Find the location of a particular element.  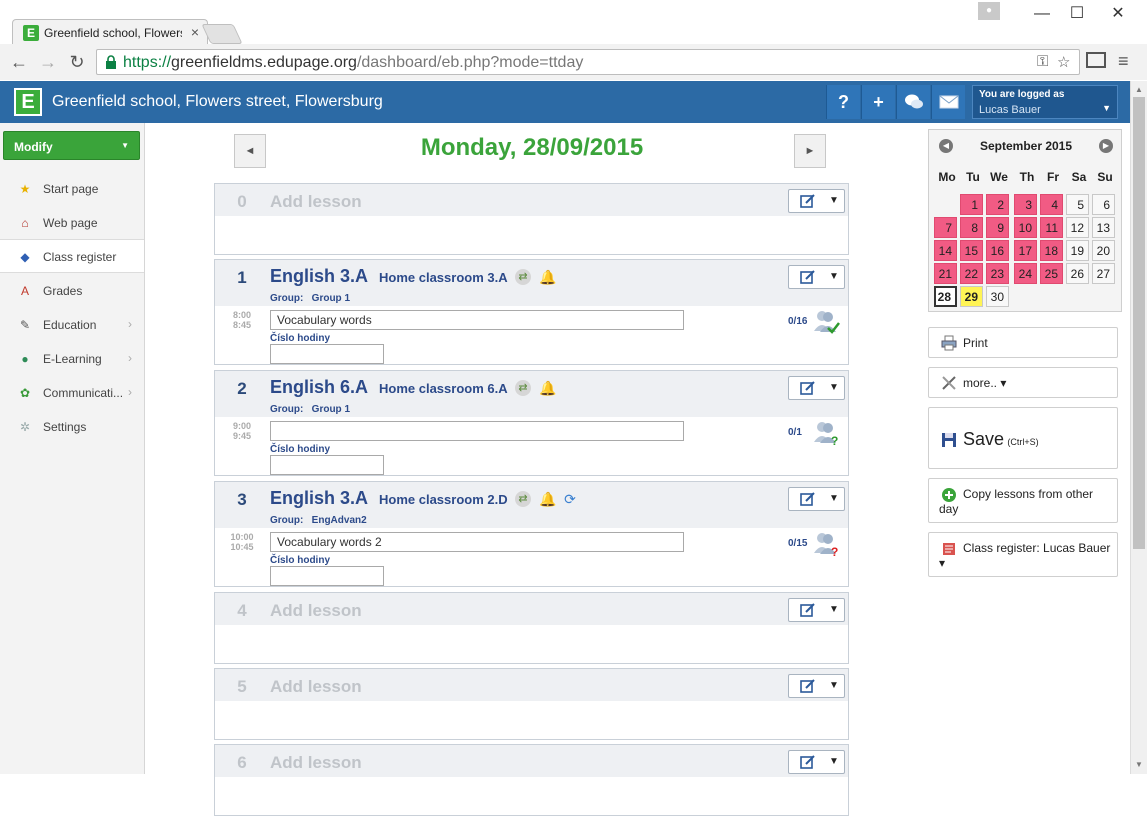

calendar-day: 24 is located at coordinates (1025, 273).